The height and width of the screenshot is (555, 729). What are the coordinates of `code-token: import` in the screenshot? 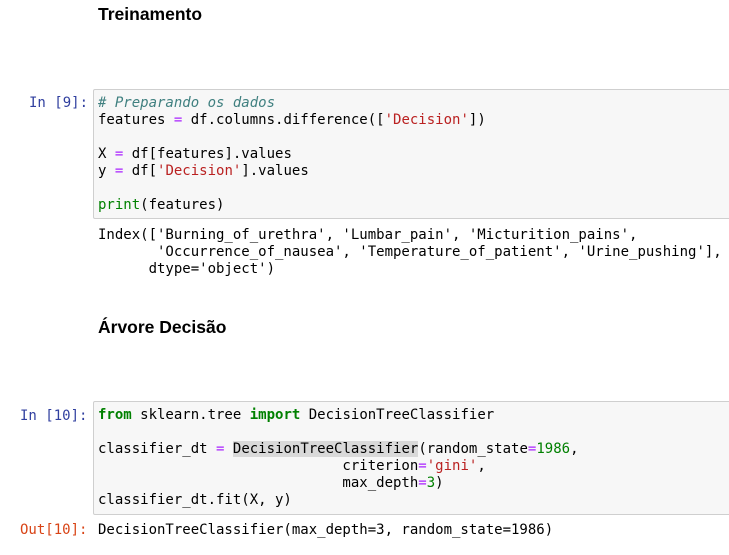 It's located at (275, 415).